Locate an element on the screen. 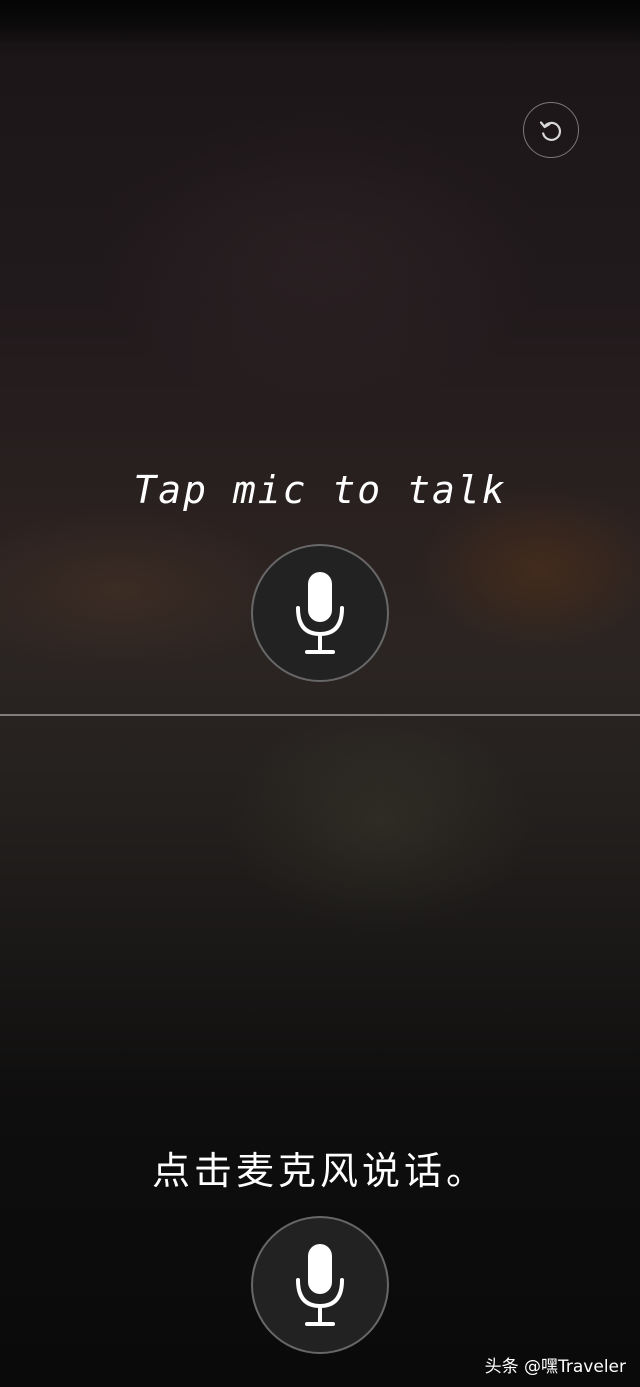 This screenshot has width=640, height=1387. reset-button is located at coordinates (551, 130).